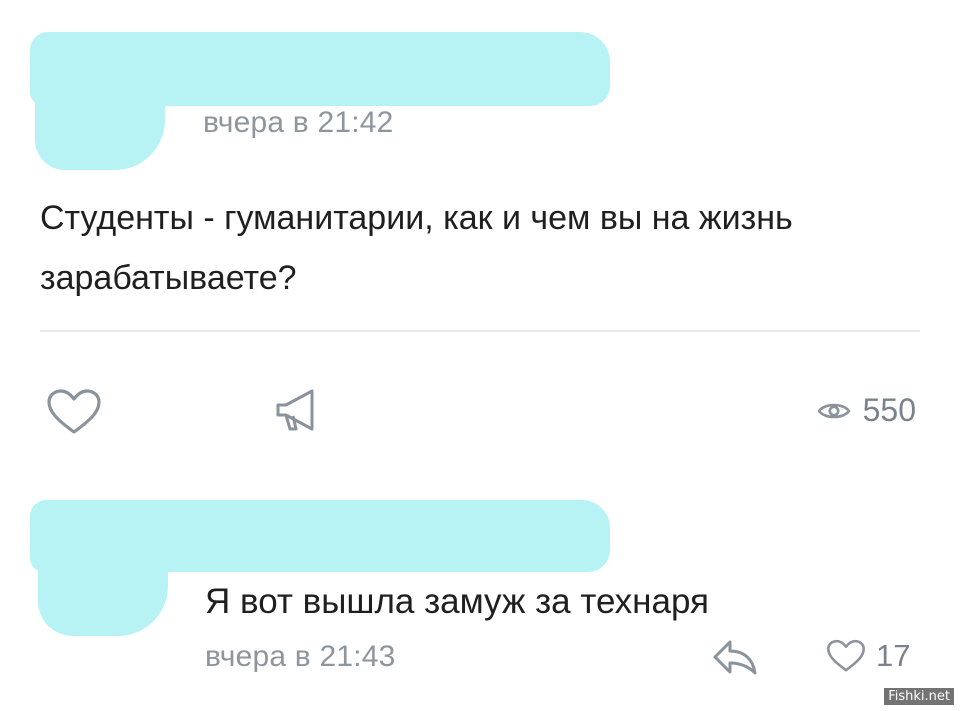 The height and width of the screenshot is (711, 960). I want to click on post-time: вчера в 21:42, so click(298, 122).